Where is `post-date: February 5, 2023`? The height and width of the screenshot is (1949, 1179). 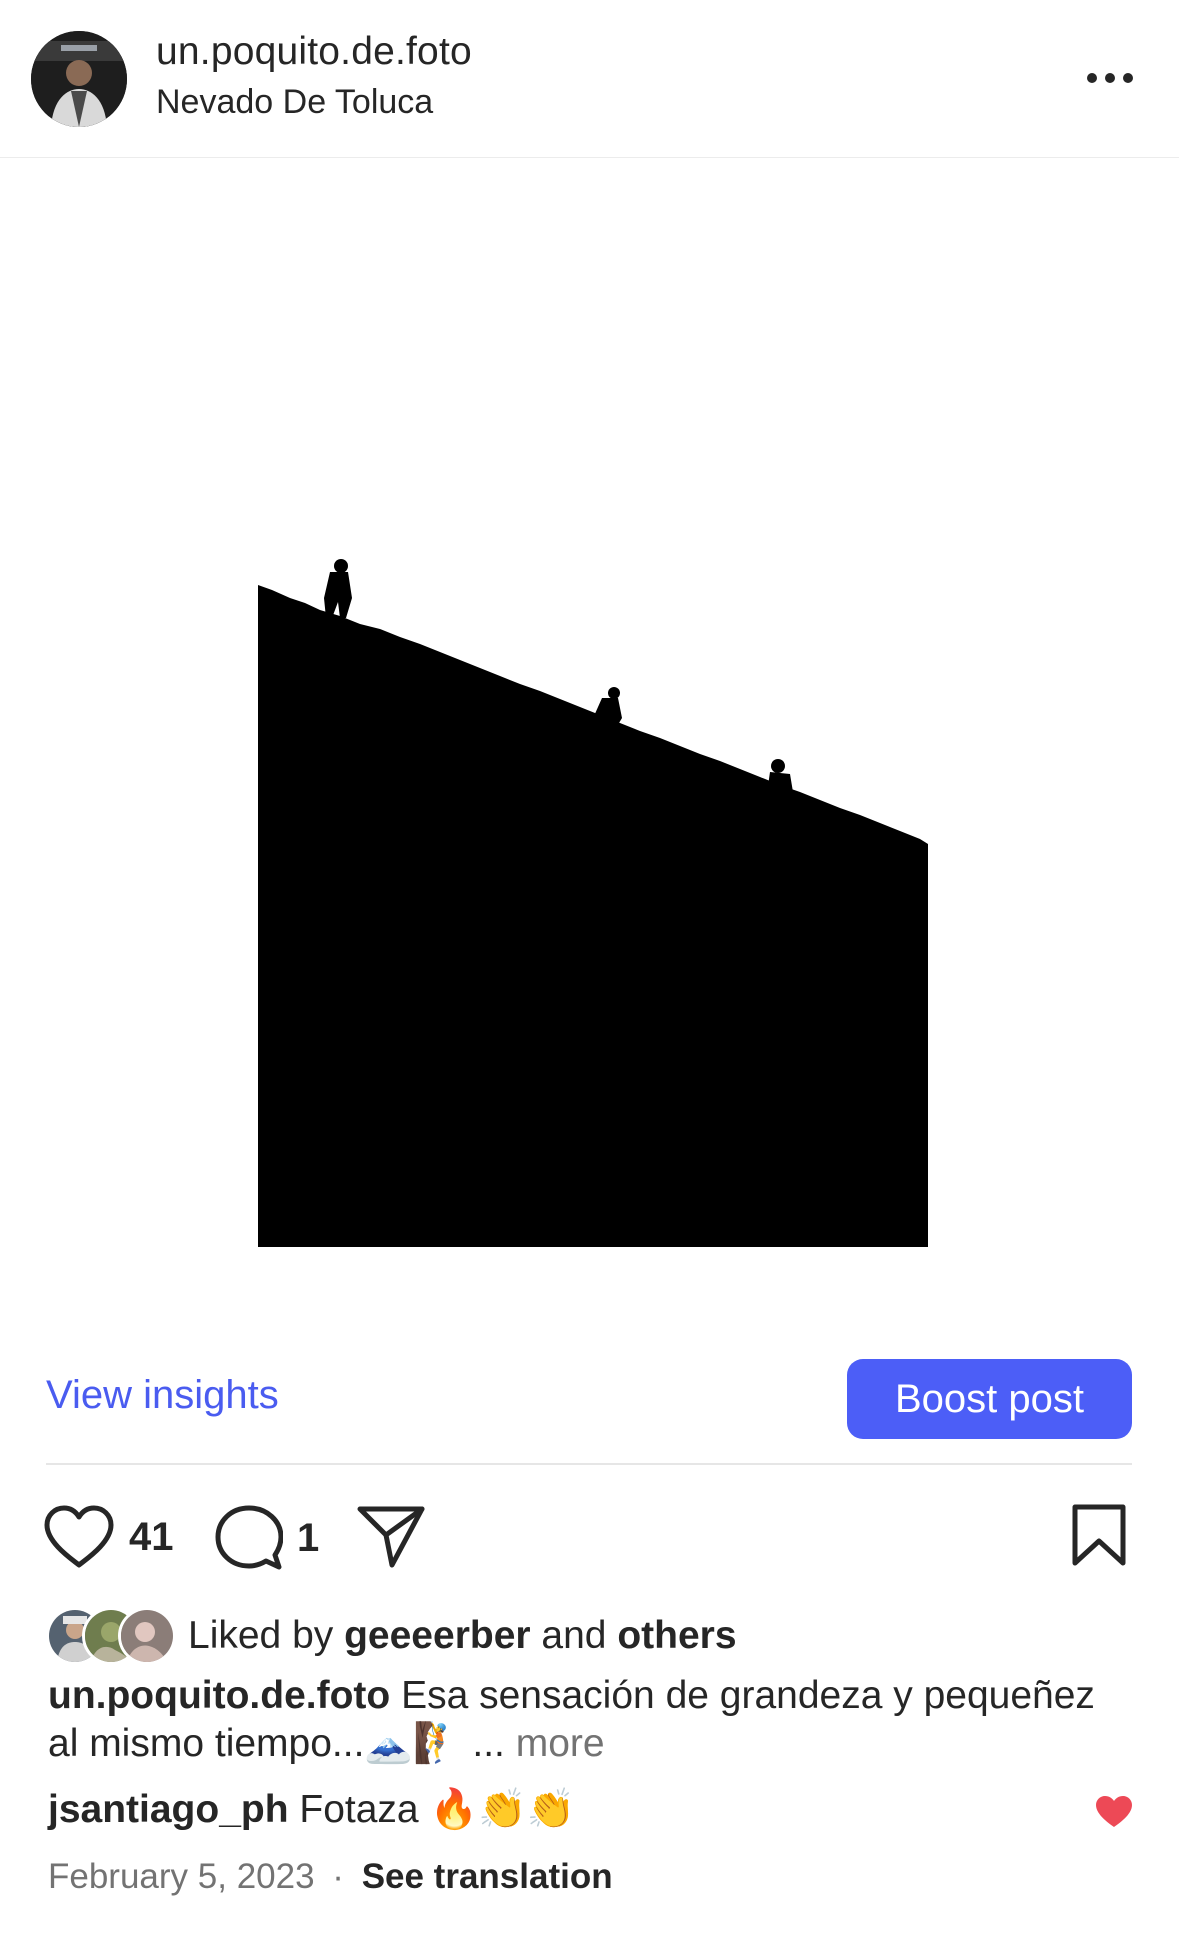 post-date: February 5, 2023 is located at coordinates (181, 1876).